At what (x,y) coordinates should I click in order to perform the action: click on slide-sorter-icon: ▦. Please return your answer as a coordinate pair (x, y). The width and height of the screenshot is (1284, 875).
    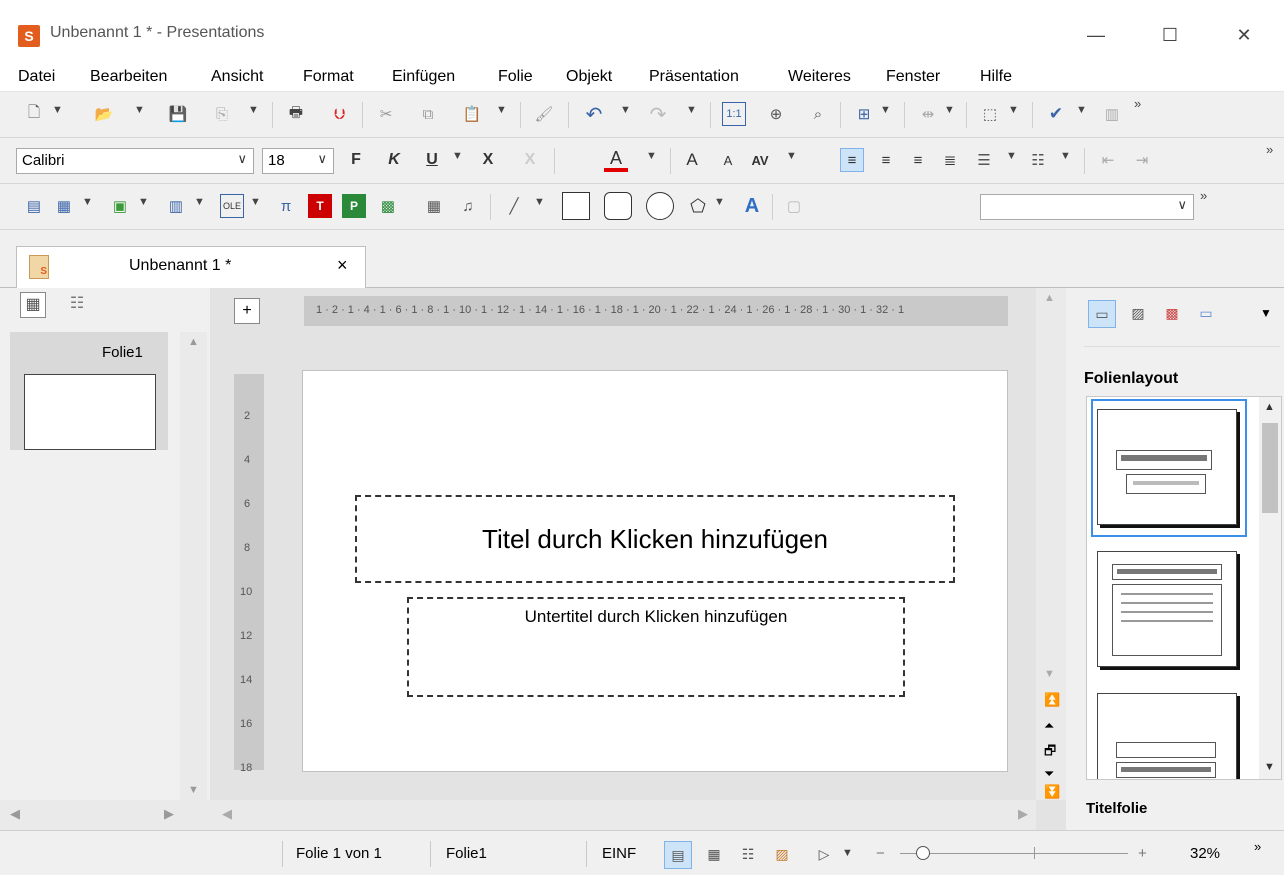
    Looking at the image, I should click on (714, 855).